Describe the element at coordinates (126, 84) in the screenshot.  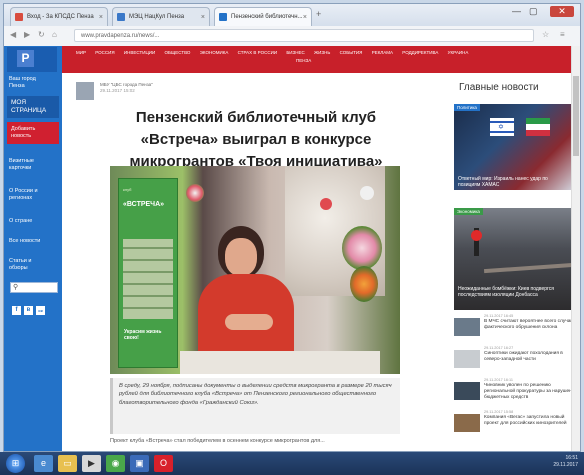
I see `article-author: МБУ "ЦБС города Пенза"` at that location.